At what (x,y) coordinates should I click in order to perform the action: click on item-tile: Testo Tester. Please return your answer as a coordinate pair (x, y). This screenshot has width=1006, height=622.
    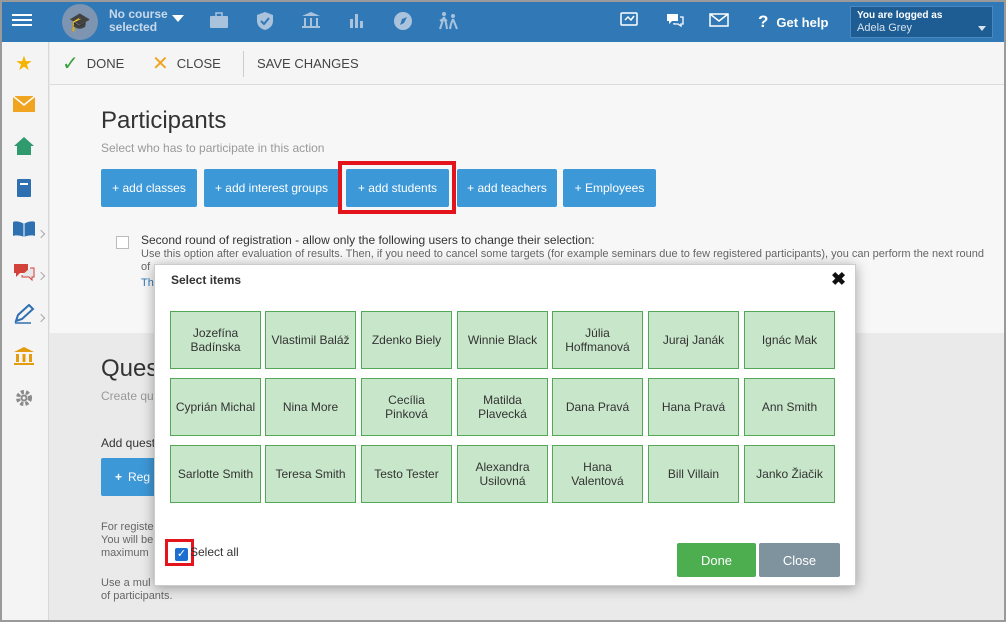
    Looking at the image, I should click on (406, 474).